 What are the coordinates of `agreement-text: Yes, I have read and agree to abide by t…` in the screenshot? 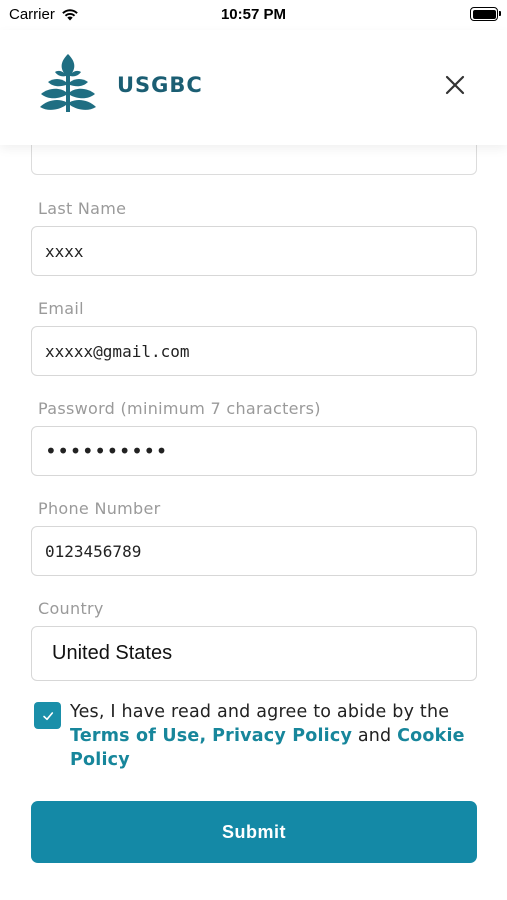 It's located at (270, 736).